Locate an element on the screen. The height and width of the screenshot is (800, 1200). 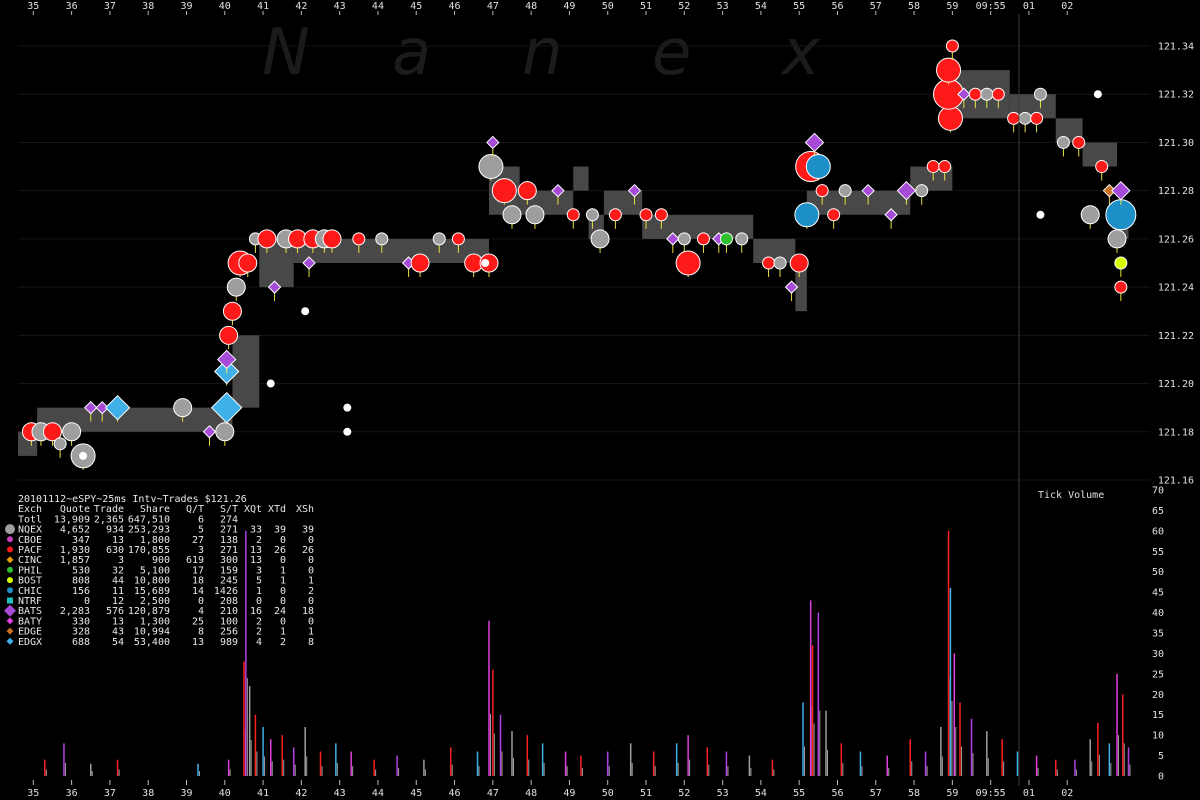
table-cell-share: 53,400 is located at coordinates (152, 642).